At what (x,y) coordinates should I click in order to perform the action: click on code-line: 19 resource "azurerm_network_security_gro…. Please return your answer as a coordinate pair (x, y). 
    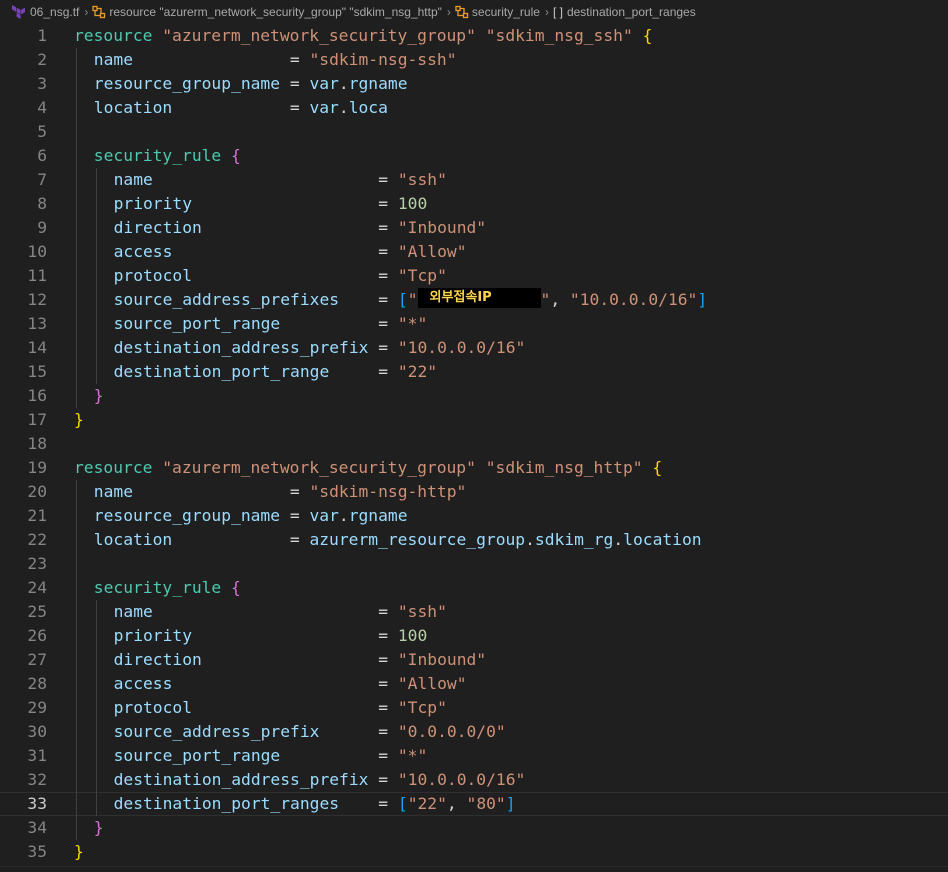
    Looking at the image, I should click on (474, 468).